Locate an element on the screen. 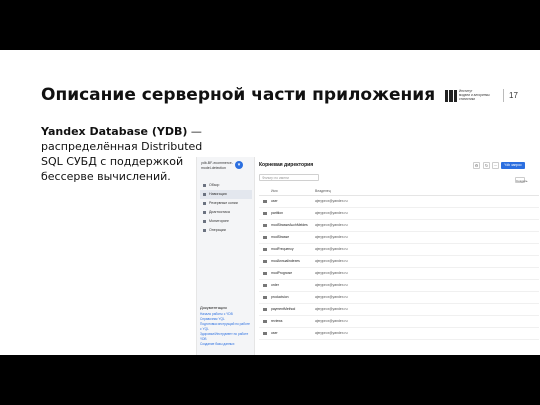 The height and width of the screenshot is (405, 540). slide-title: Описание серверной части приложения is located at coordinates (238, 95).